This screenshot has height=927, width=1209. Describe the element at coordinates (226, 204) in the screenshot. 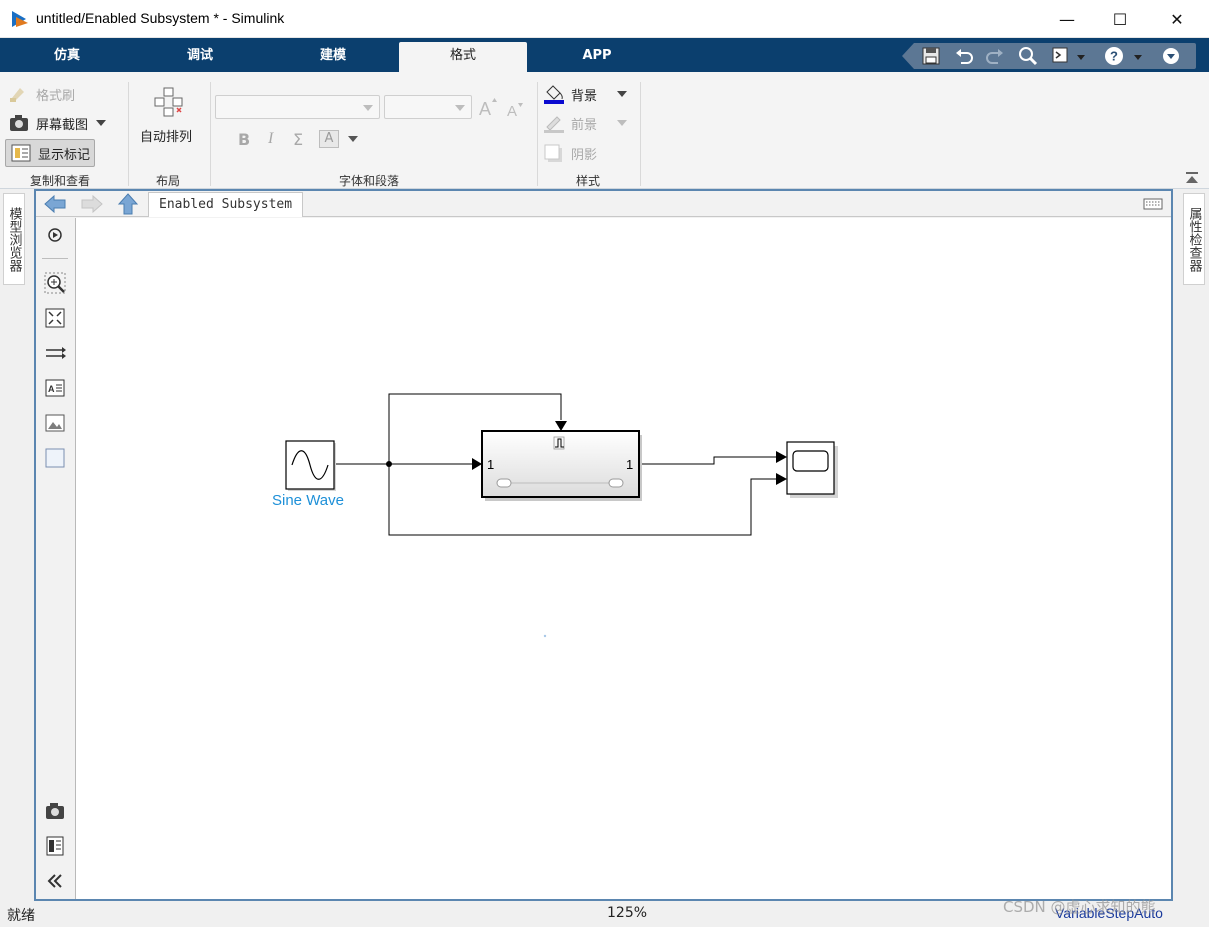

I see `breadcrumb: Enabled Subsystem` at that location.